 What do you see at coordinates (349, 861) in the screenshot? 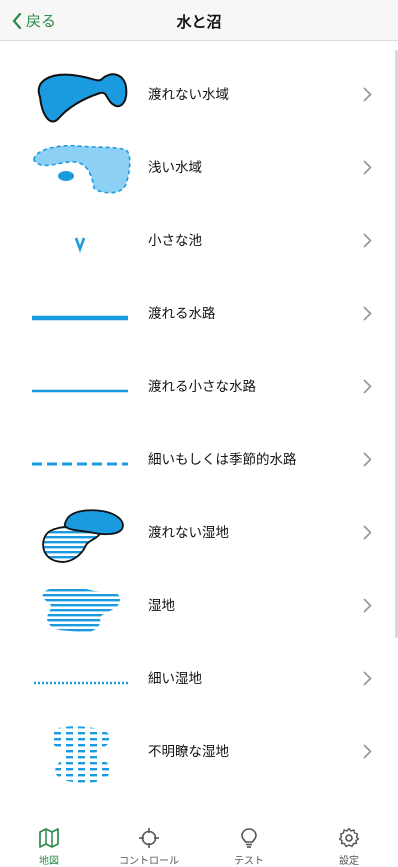
I see `tab-label: 設定` at bounding box center [349, 861].